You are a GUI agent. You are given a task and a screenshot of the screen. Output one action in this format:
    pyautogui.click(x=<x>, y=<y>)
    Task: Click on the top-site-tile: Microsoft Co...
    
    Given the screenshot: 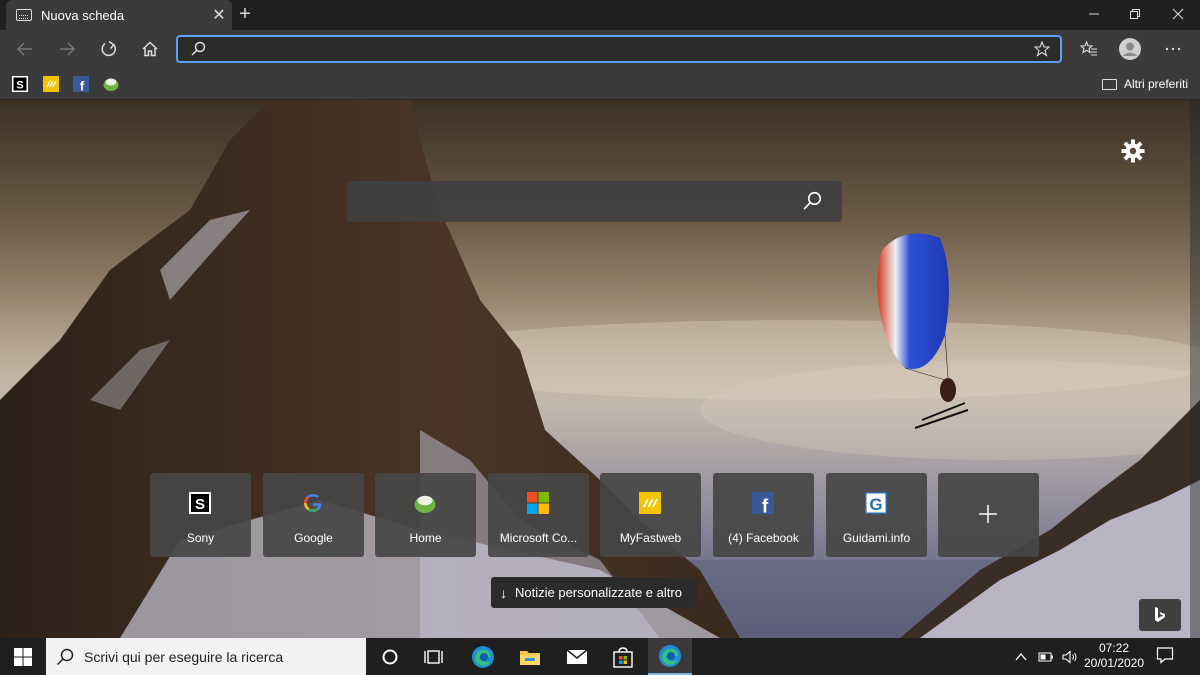 What is the action you would take?
    pyautogui.click(x=538, y=515)
    